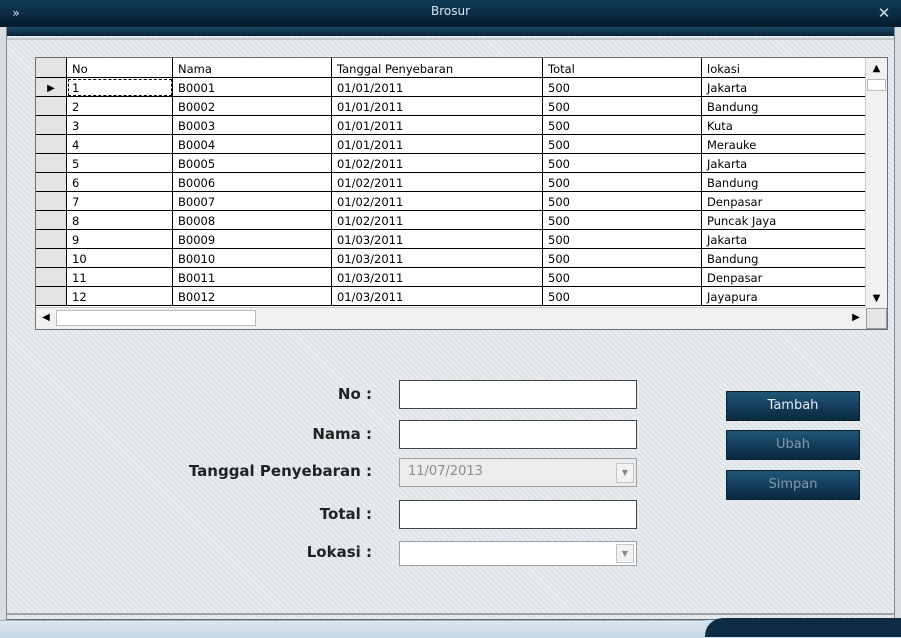  What do you see at coordinates (451, 318) in the screenshot?
I see `horizontal-scrollbar: ◀ ▶` at bounding box center [451, 318].